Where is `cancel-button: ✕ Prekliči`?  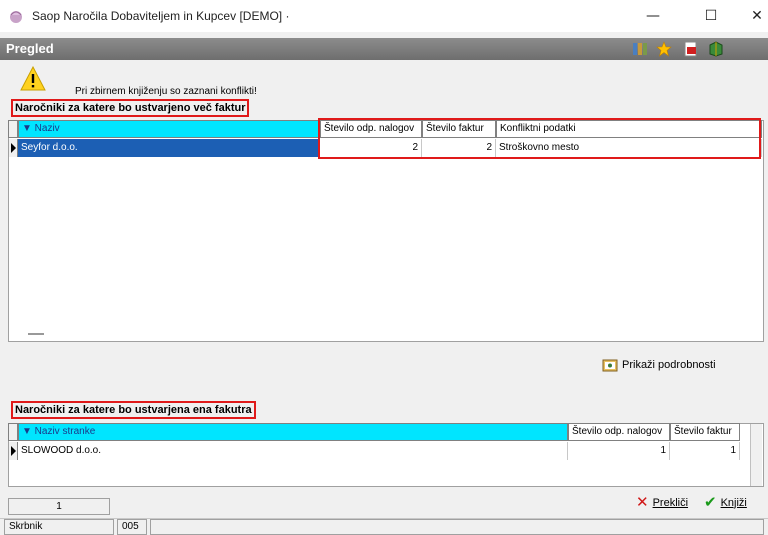 cancel-button: ✕ Prekliči is located at coordinates (662, 502).